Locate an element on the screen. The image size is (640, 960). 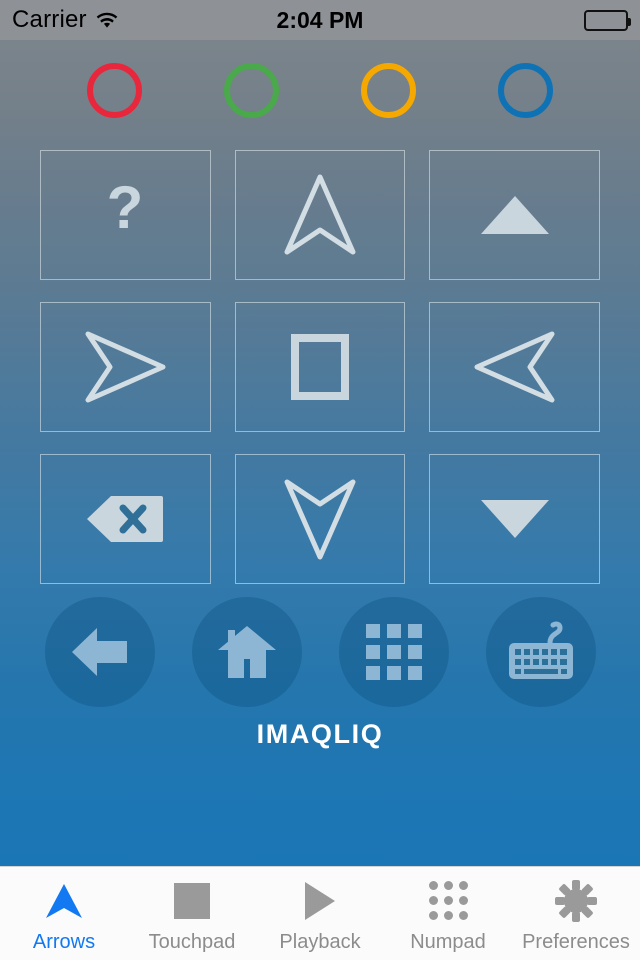
triangle-up-filled-icon is located at coordinates (515, 215).